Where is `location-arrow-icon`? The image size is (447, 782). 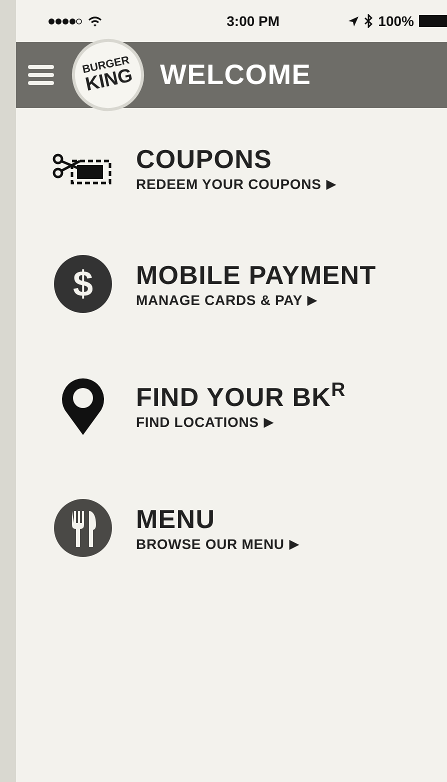 location-arrow-icon is located at coordinates (354, 21).